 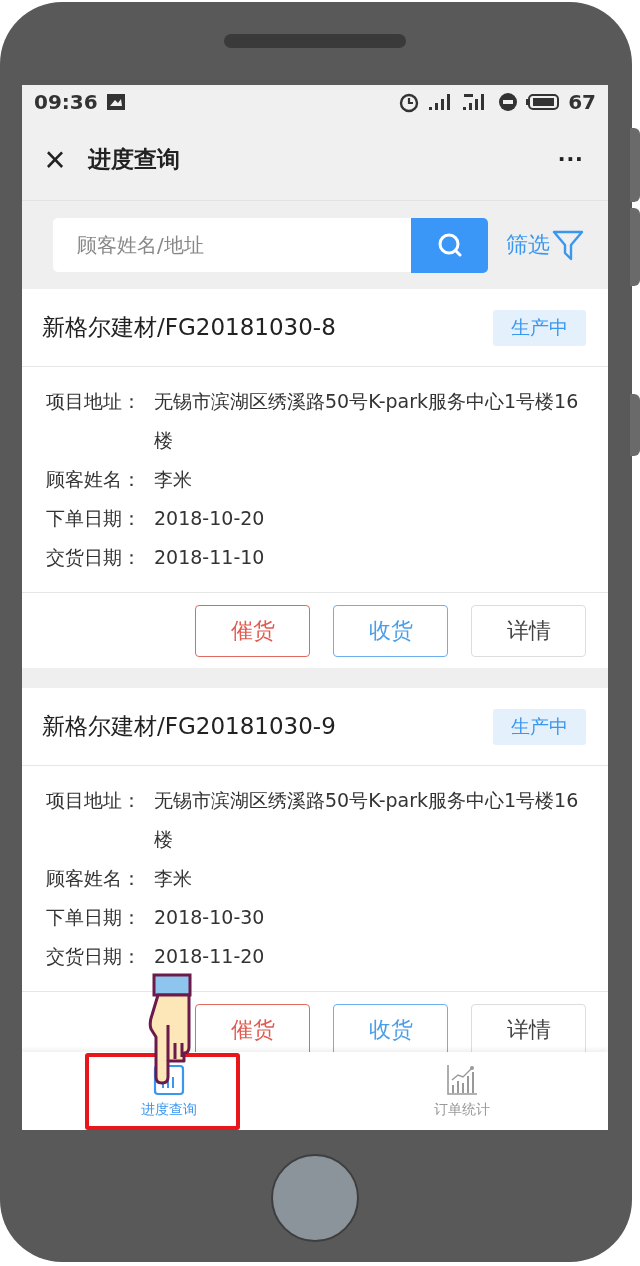 I want to click on more-button: ···, so click(x=571, y=159).